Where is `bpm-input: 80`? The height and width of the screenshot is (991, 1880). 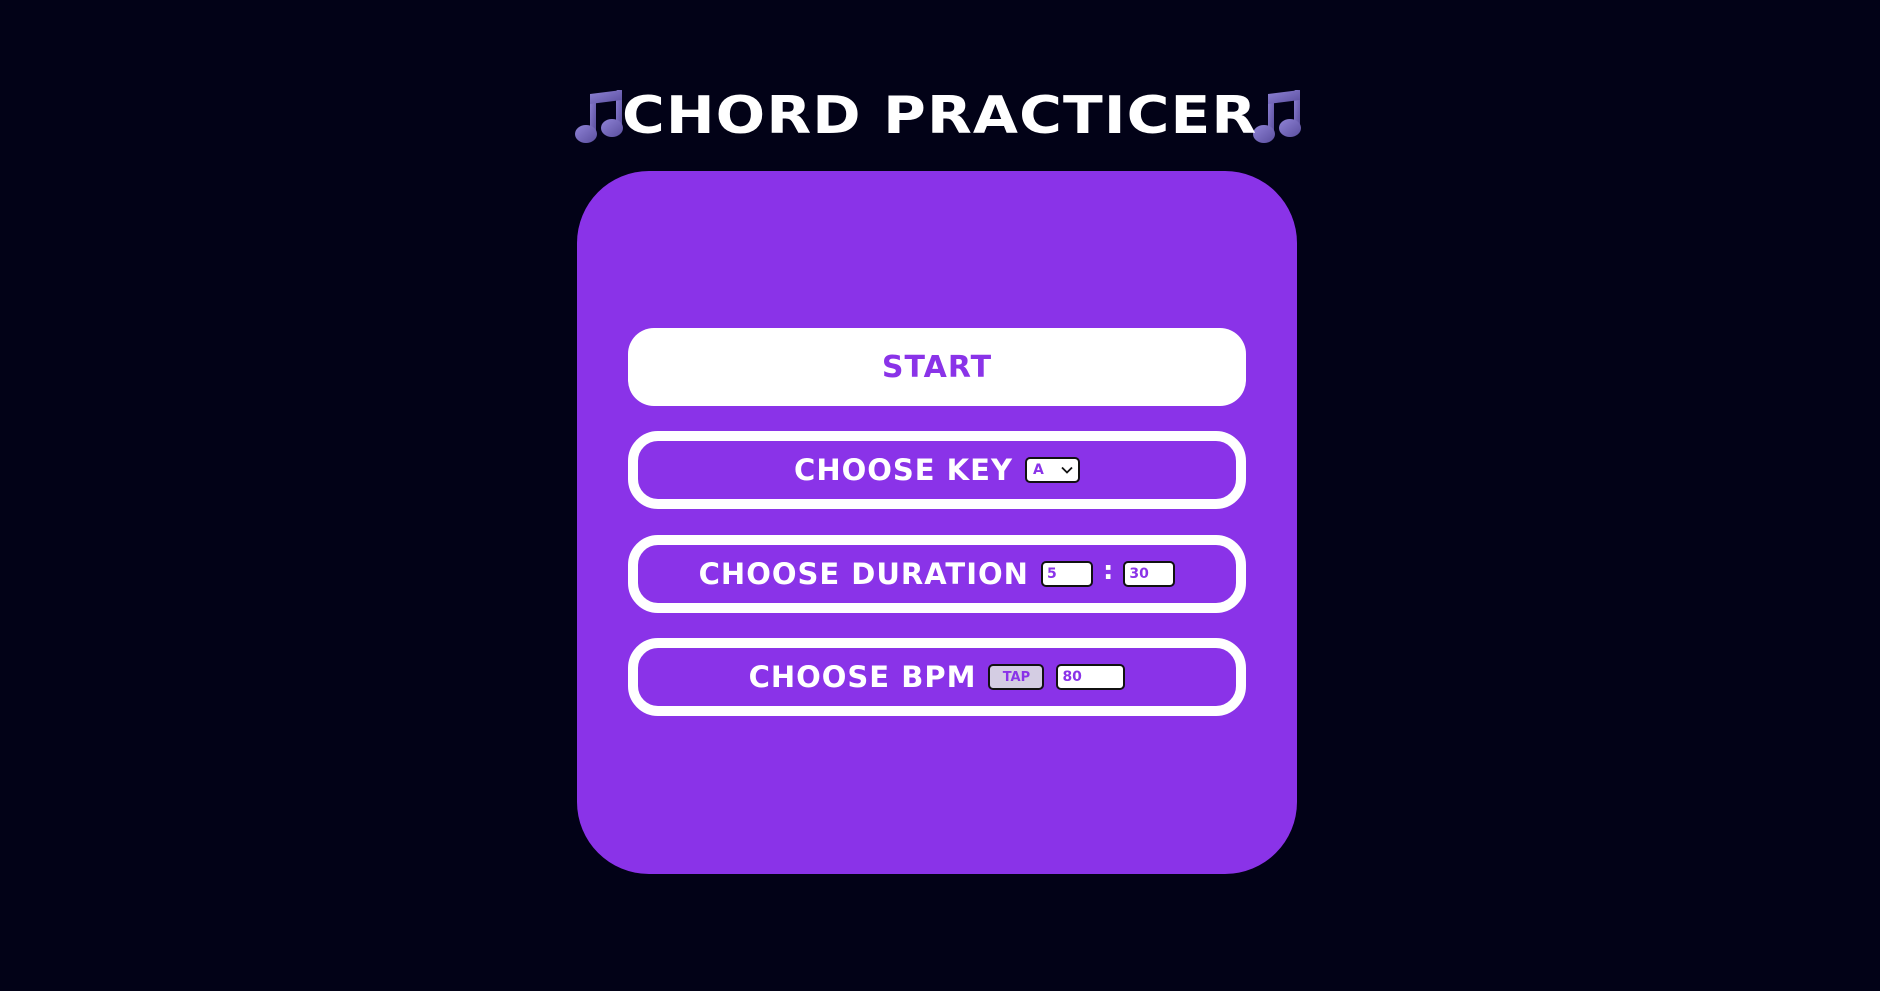
bpm-input: 80 is located at coordinates (1091, 677).